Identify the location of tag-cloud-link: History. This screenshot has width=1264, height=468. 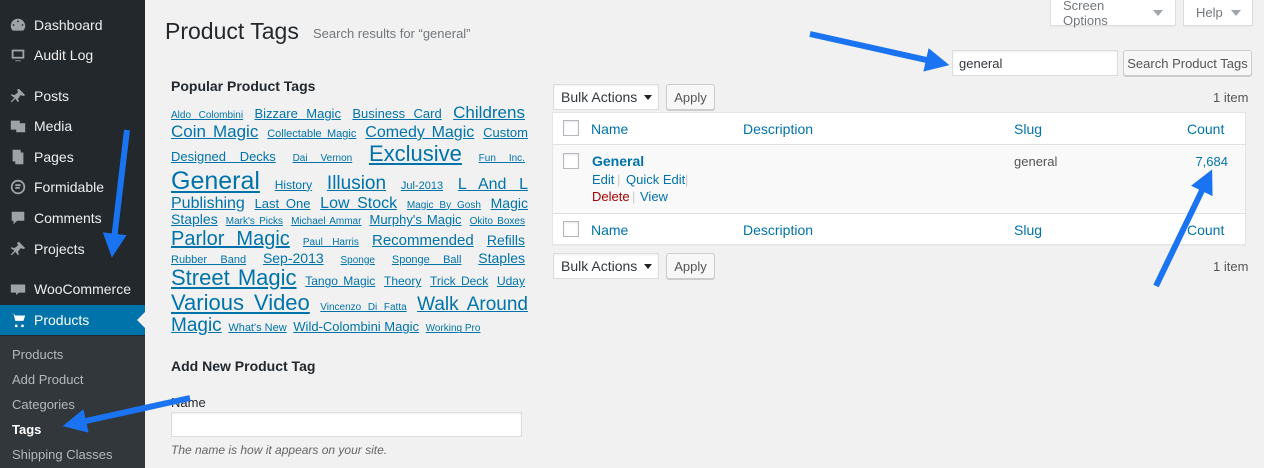
(293, 185).